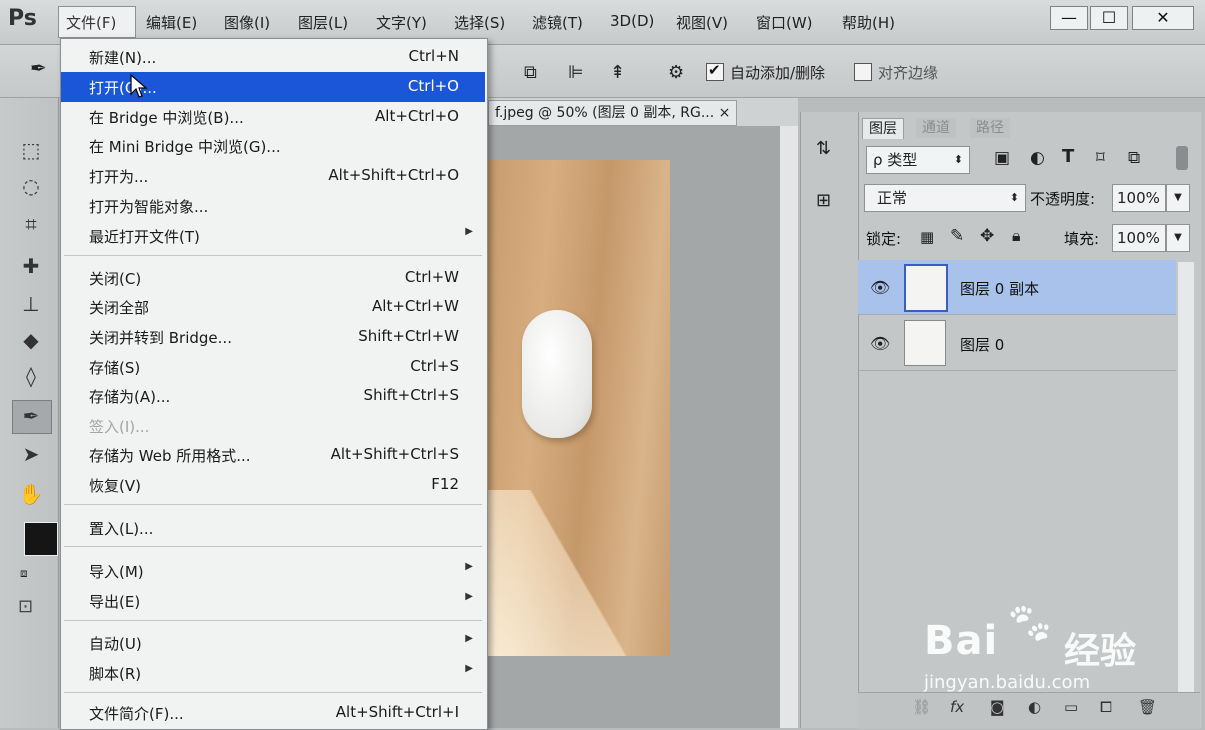 Image resolution: width=1205 pixels, height=730 pixels. What do you see at coordinates (25, 606) in the screenshot?
I see `quick-mask-icon: ⊡` at bounding box center [25, 606].